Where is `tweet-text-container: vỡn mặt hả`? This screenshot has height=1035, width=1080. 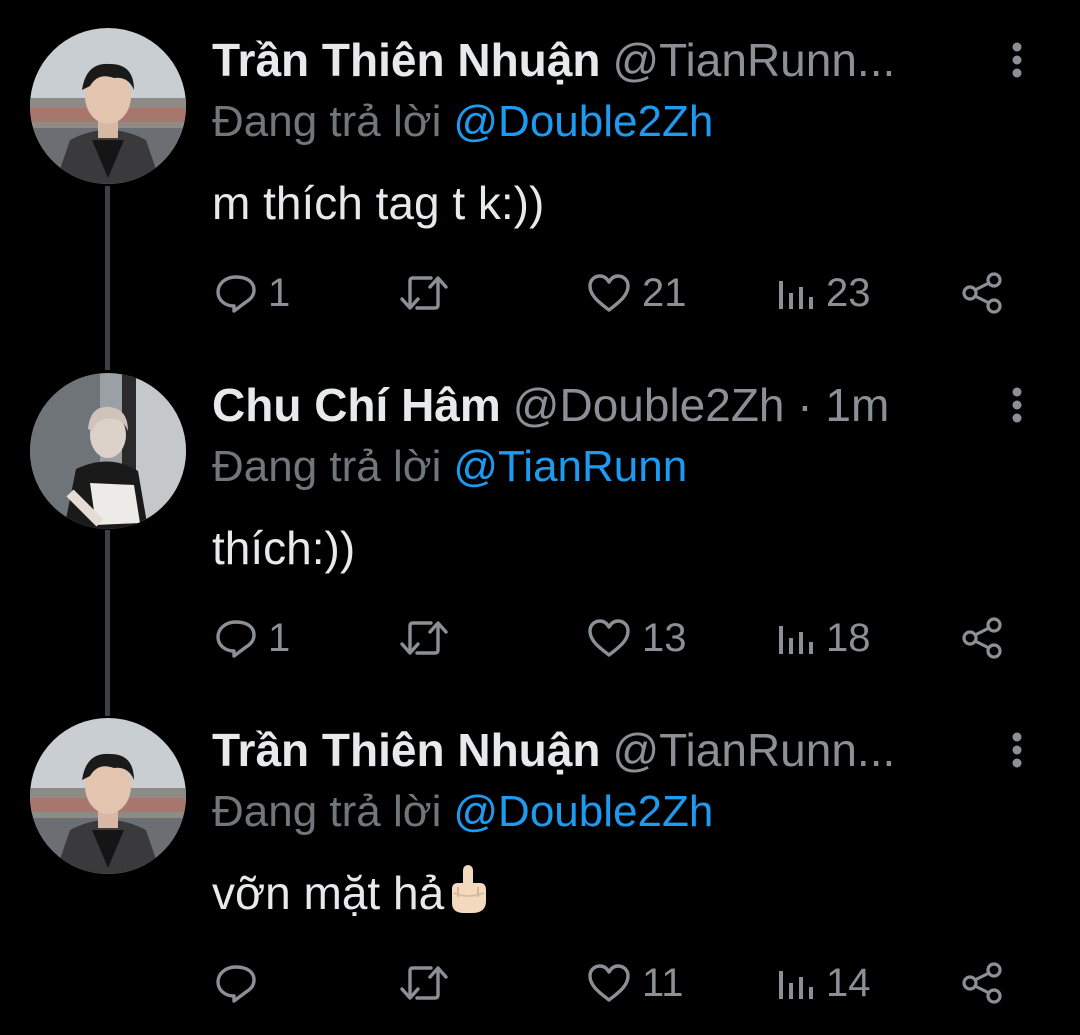 tweet-text-container: vỡn mặt hả is located at coordinates (351, 896).